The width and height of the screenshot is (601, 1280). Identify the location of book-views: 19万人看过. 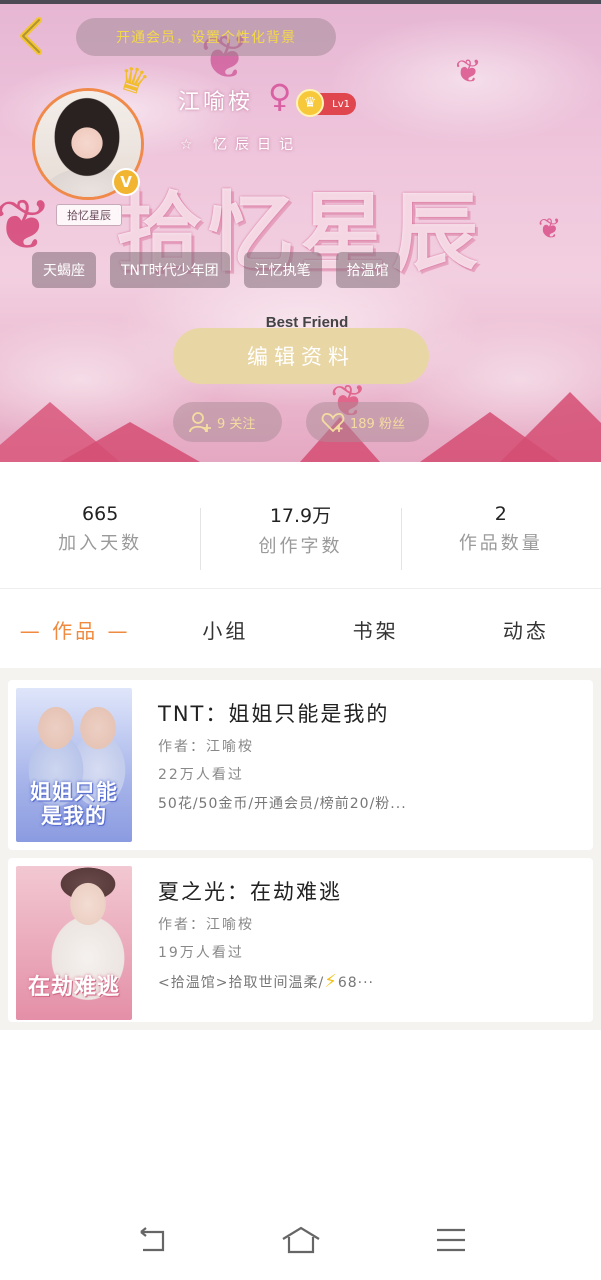
(201, 953).